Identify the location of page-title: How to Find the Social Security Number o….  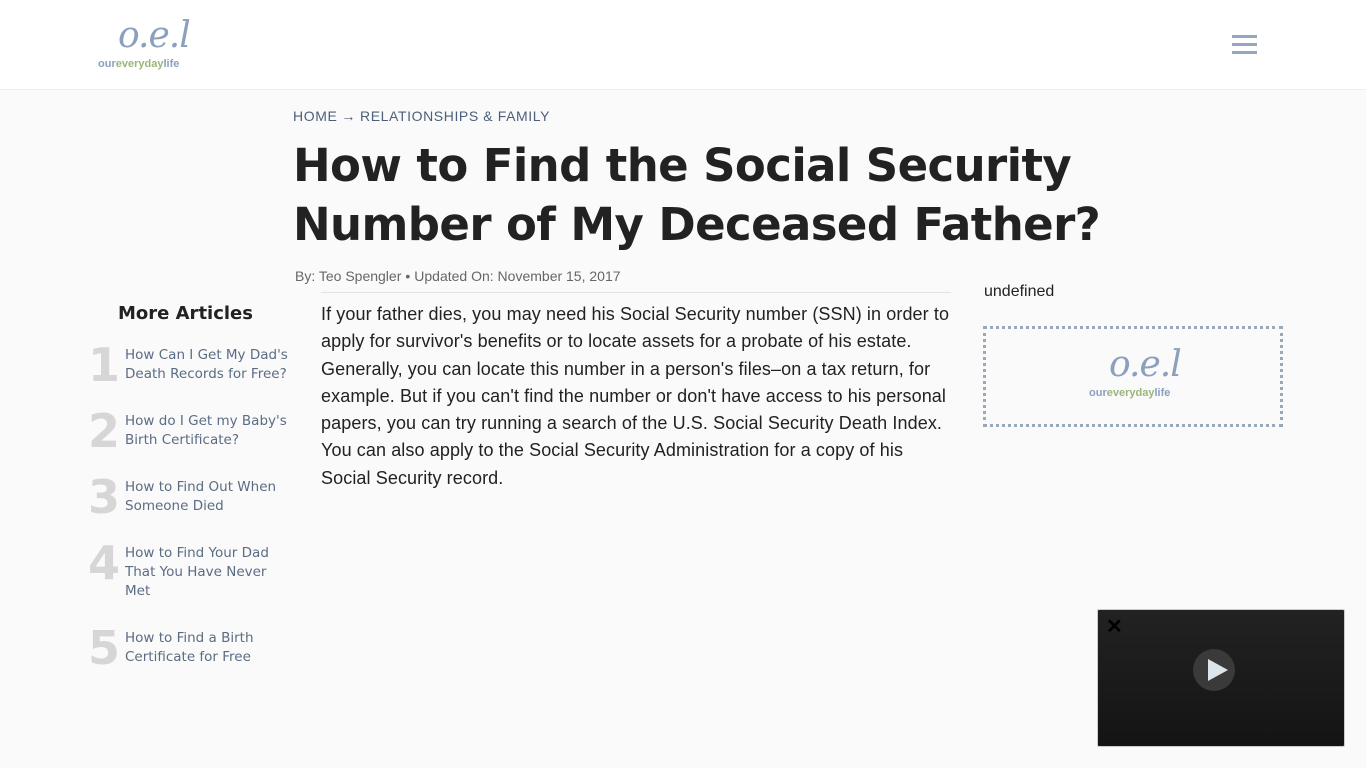
(697, 195).